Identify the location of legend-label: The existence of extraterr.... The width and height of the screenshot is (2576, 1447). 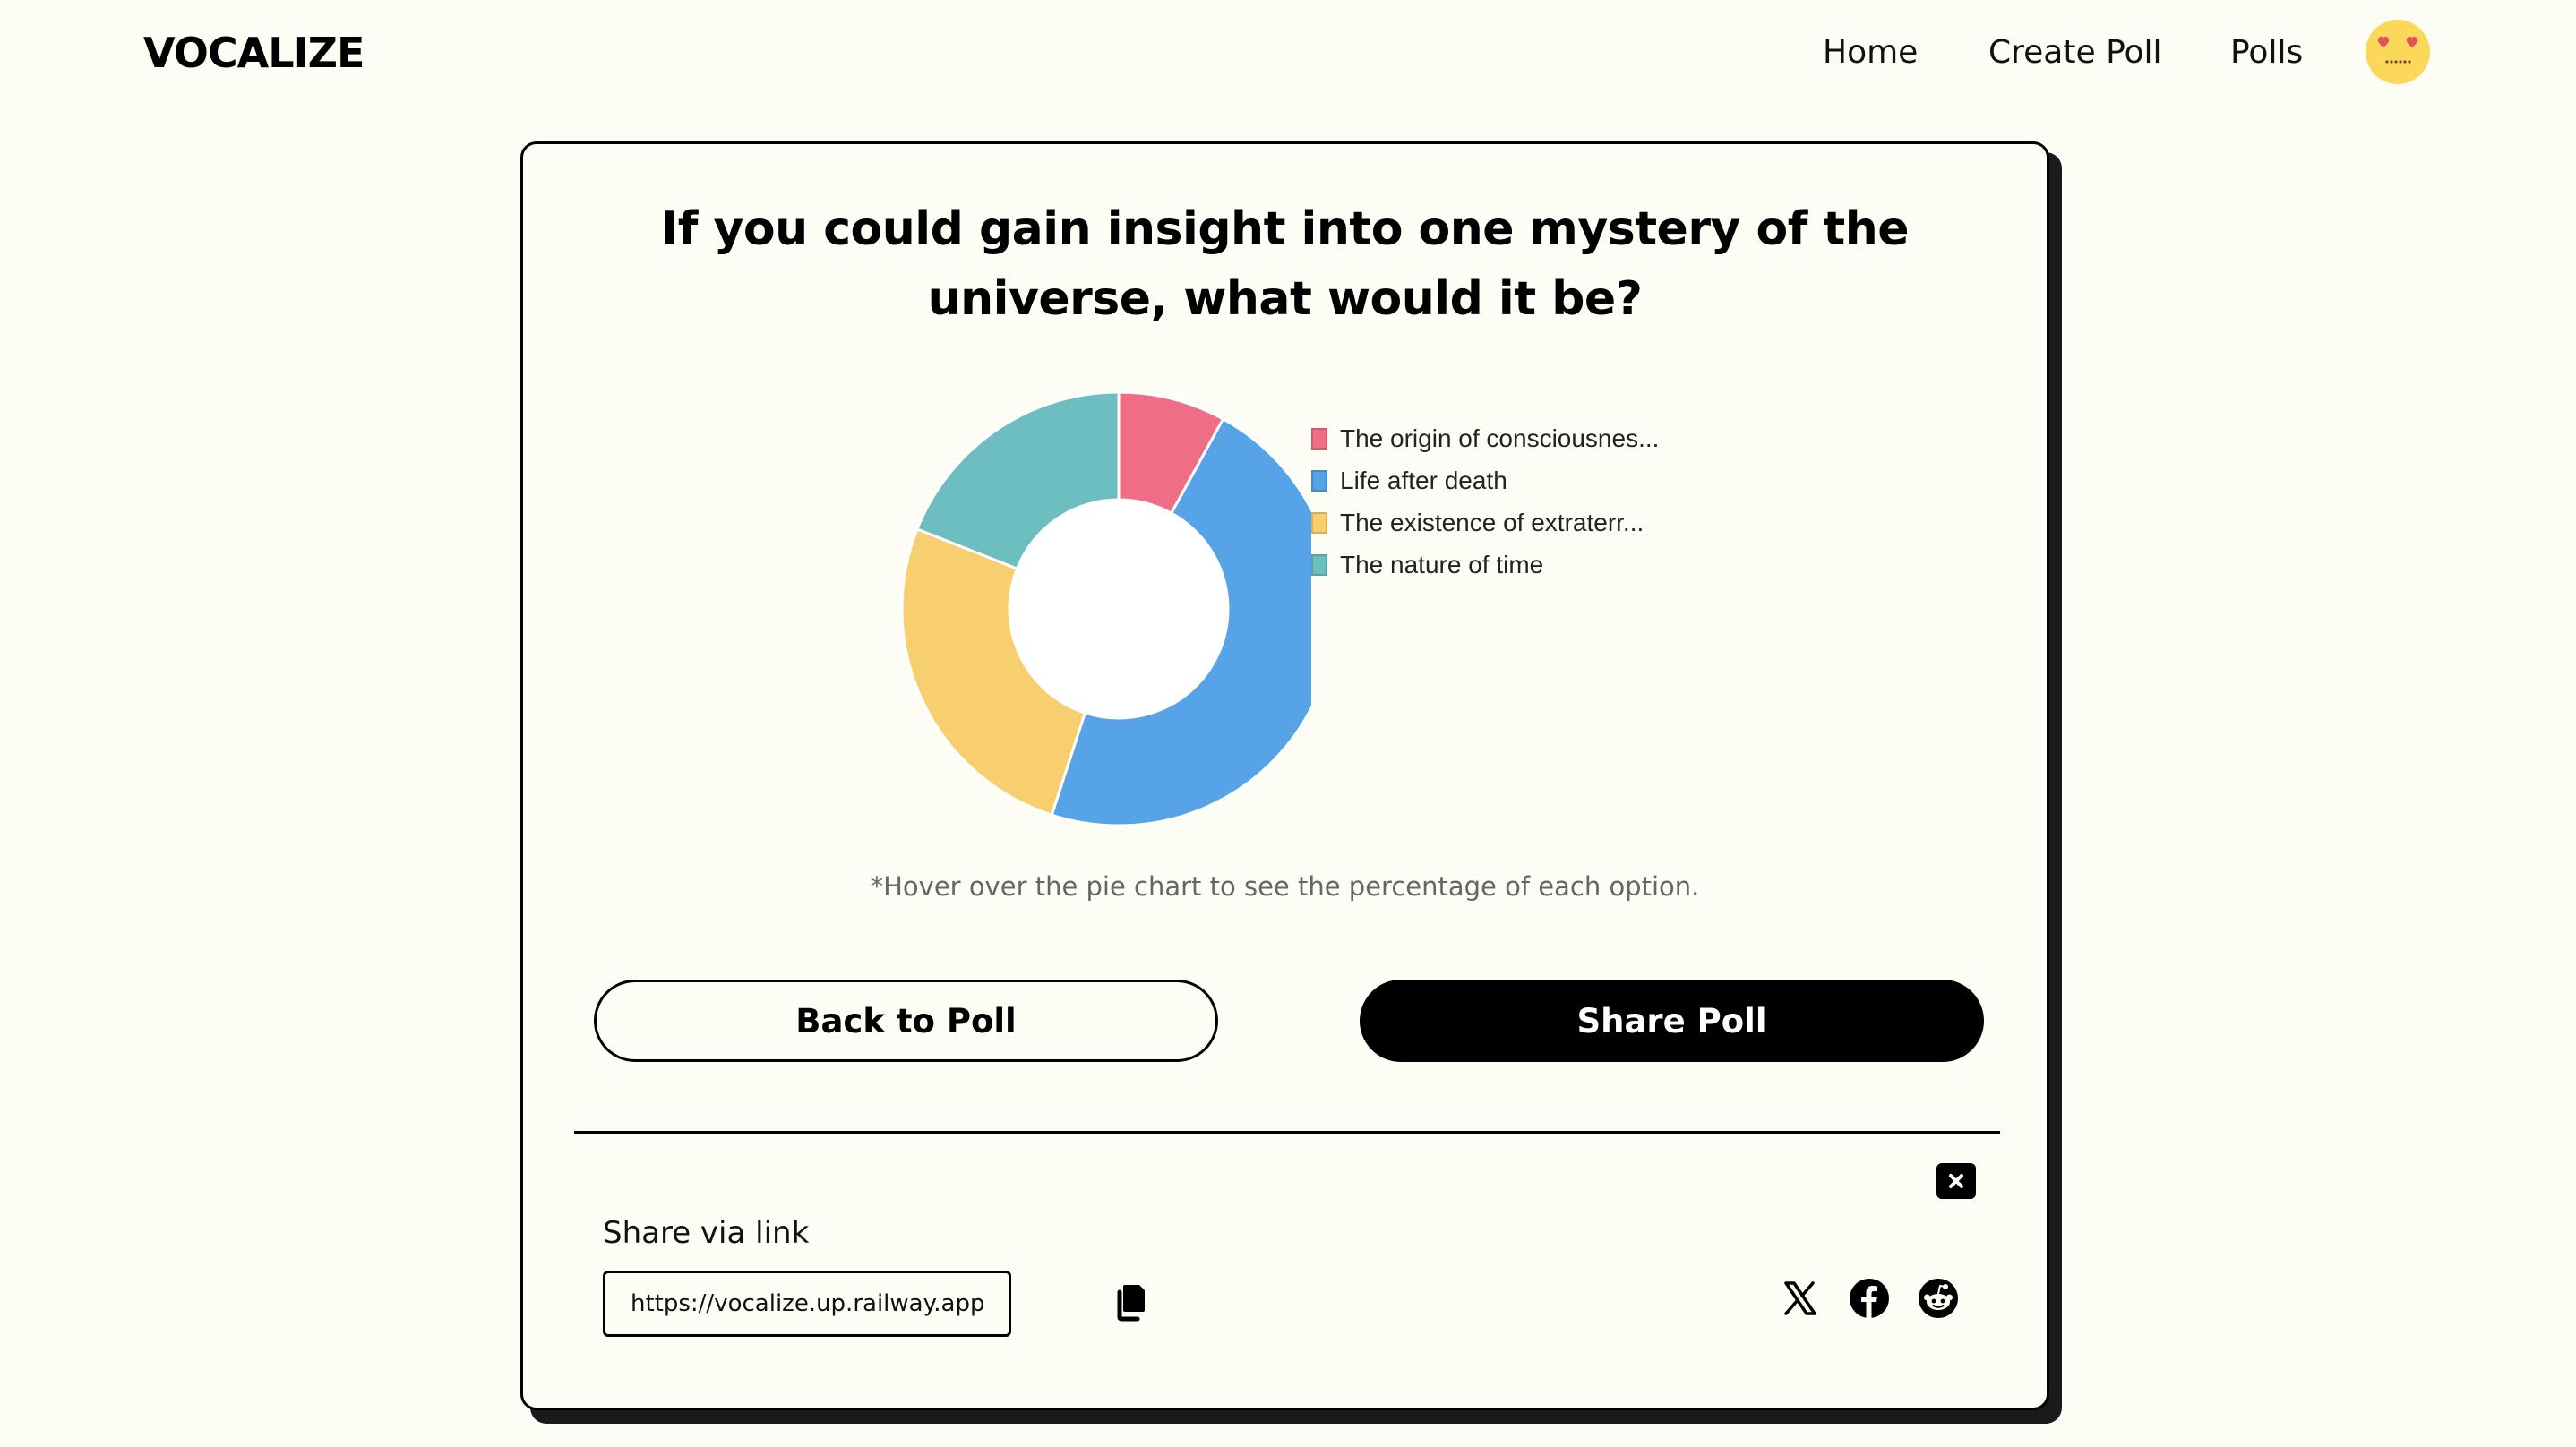
(1492, 522).